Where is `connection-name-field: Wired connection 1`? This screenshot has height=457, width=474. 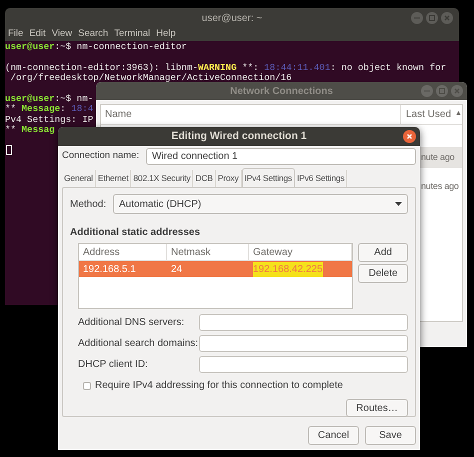
connection-name-field: Wired connection 1 is located at coordinates (281, 156).